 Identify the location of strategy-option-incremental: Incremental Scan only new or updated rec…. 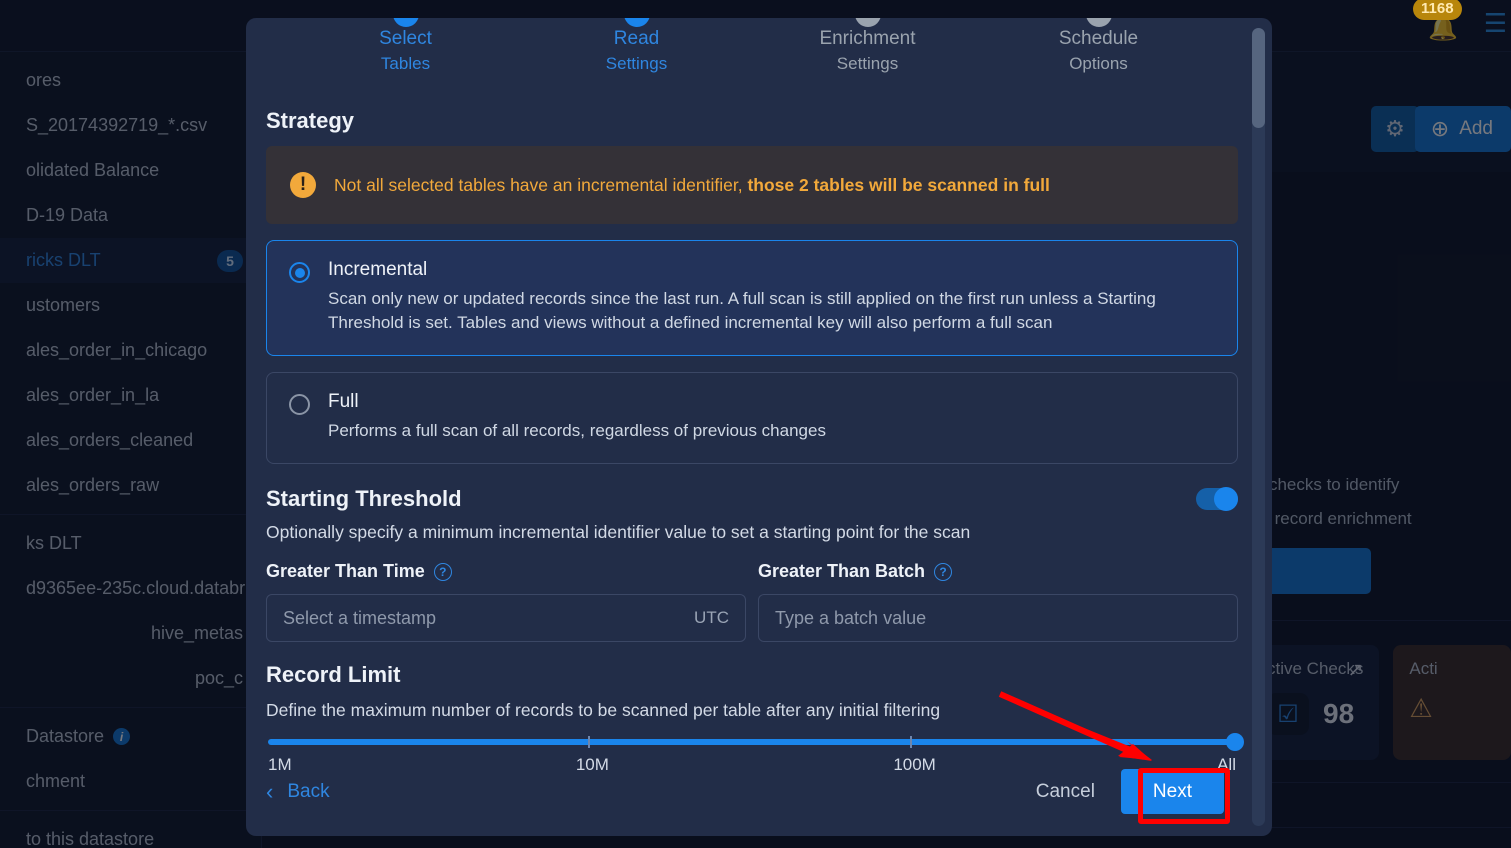
(752, 298).